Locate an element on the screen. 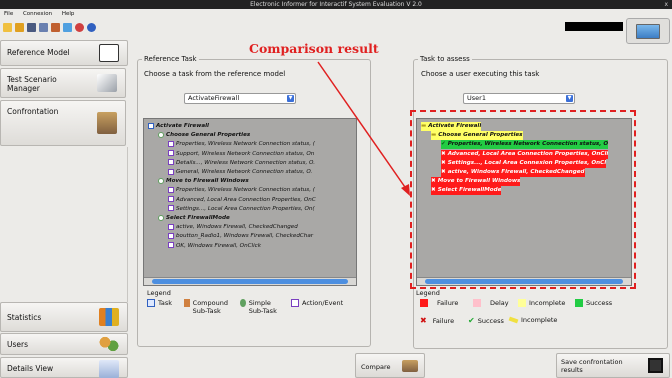  save-label: Save confrontation results is located at coordinates (592, 366).